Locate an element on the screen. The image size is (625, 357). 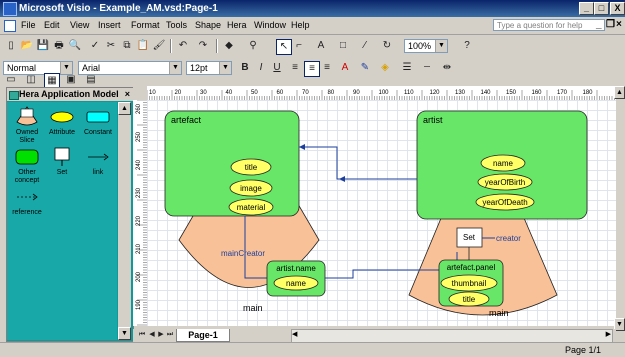
menu-hera: Hera is located at coordinates (237, 25).